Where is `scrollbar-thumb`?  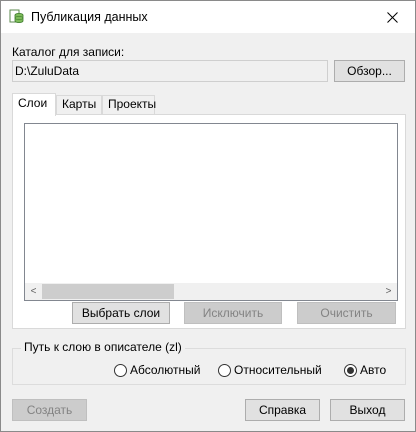
scrollbar-thumb is located at coordinates (108, 291).